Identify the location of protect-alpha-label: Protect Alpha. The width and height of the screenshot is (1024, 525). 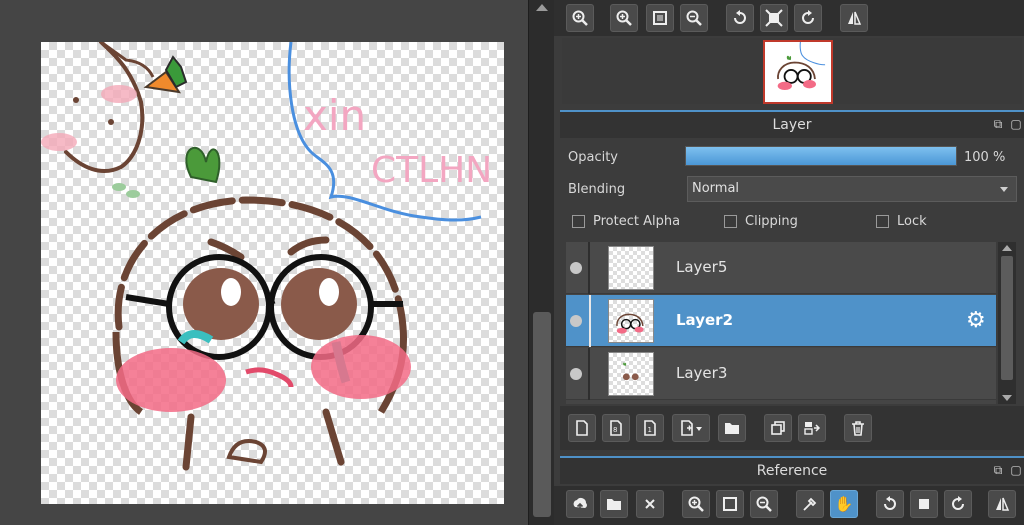
(637, 221).